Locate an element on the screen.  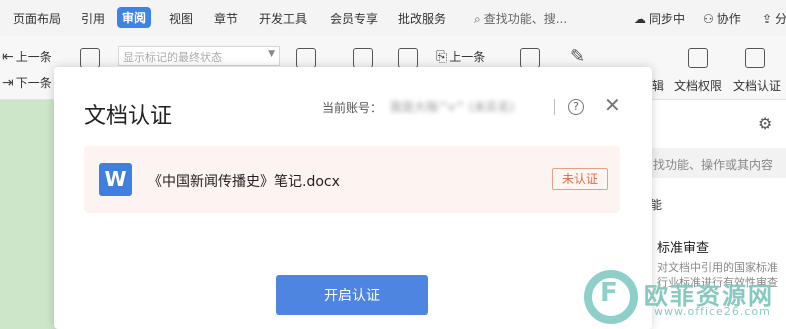
doc-certify-icon is located at coordinates (755, 58).